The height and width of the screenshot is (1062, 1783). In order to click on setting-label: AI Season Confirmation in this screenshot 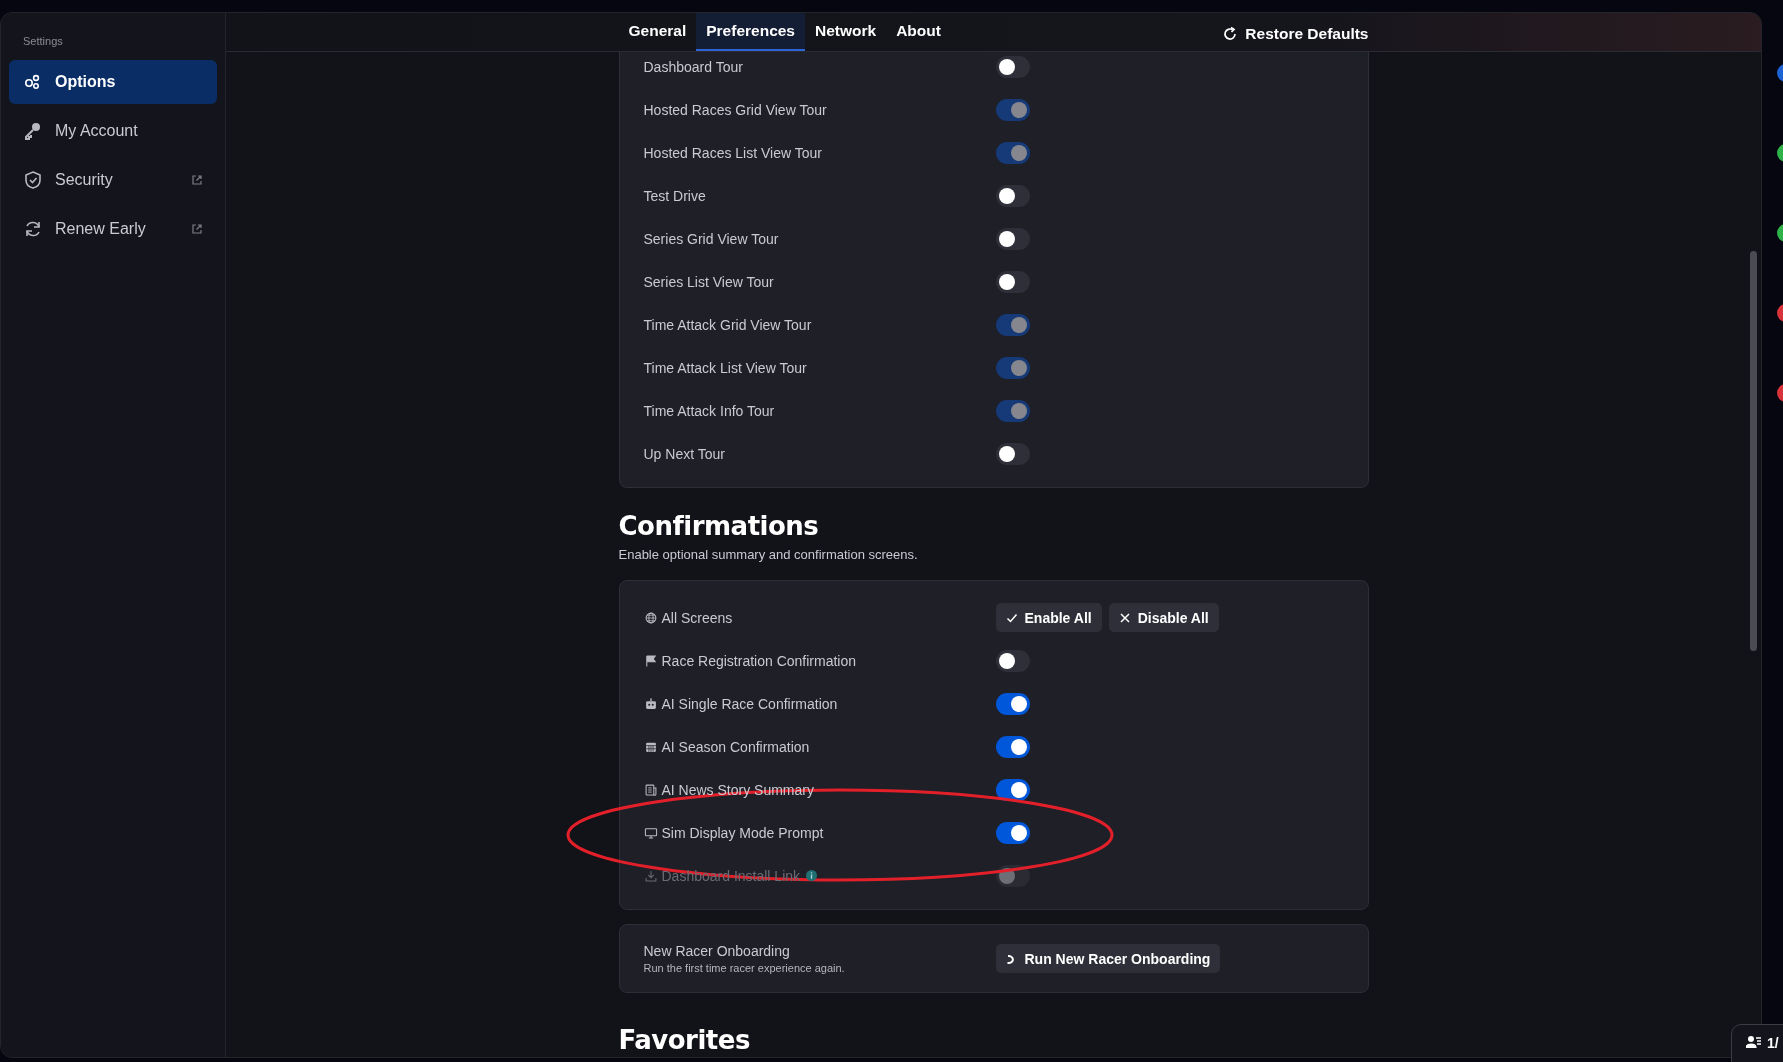, I will do `click(735, 746)`.